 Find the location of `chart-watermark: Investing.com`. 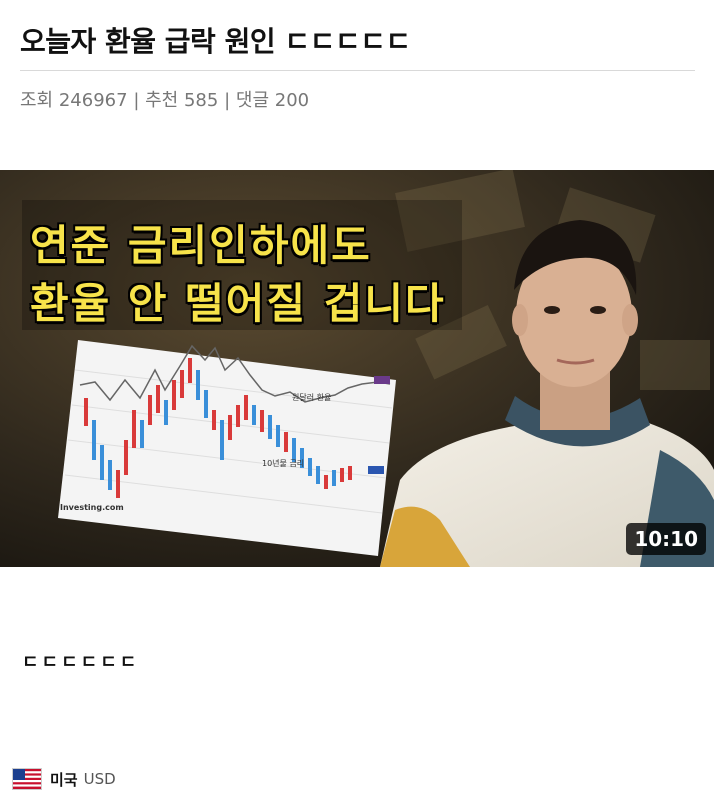

chart-watermark: Investing.com is located at coordinates (92, 507).